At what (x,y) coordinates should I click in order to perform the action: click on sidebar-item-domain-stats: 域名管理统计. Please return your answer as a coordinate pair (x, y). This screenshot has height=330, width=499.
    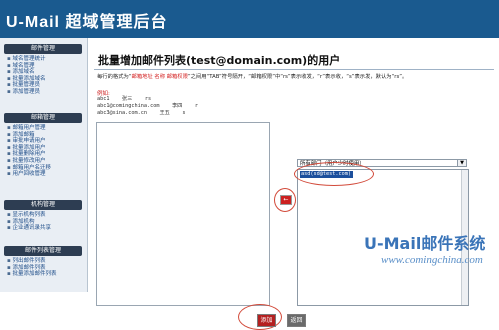
    Looking at the image, I should click on (44, 59).